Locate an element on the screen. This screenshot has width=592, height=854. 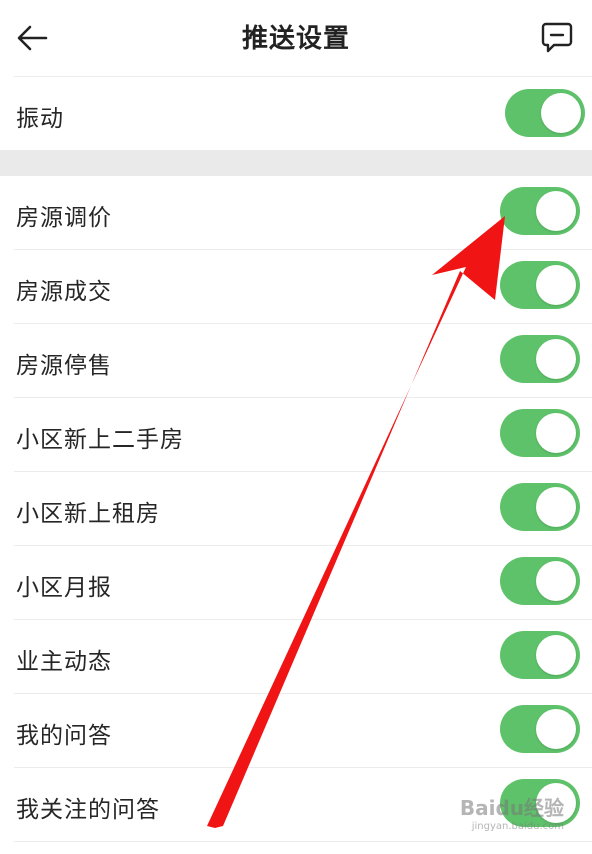
setting-row: 房源停售 is located at coordinates (296, 361).